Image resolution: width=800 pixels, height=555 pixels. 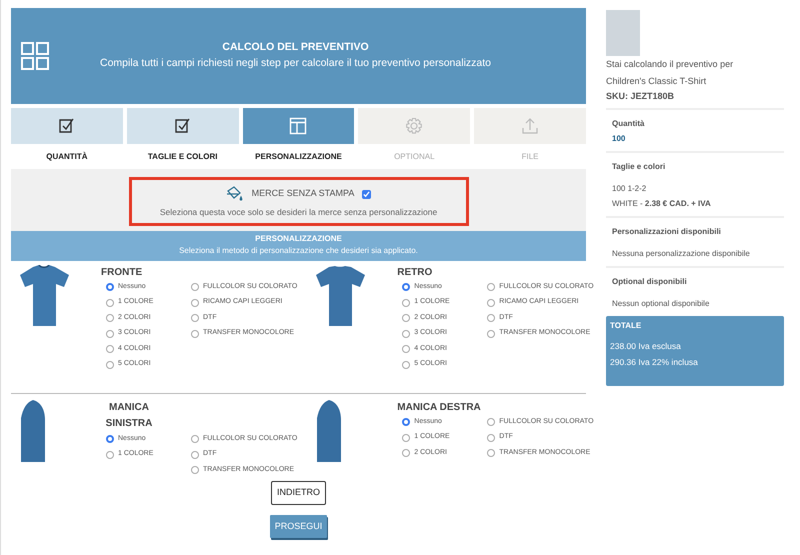 What do you see at coordinates (298, 126) in the screenshot?
I see `layout-icon` at bounding box center [298, 126].